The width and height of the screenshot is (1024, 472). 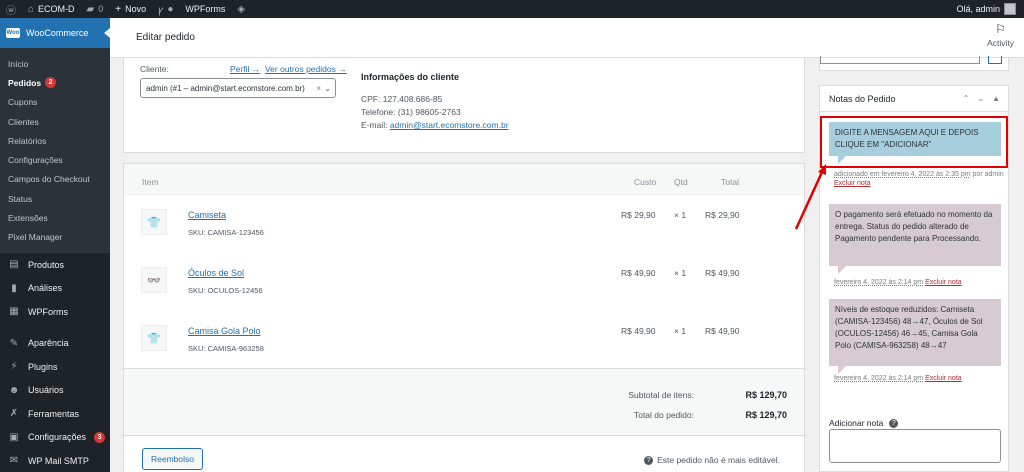 What do you see at coordinates (14, 367) in the screenshot?
I see `plug-icon: ⚡` at bounding box center [14, 367].